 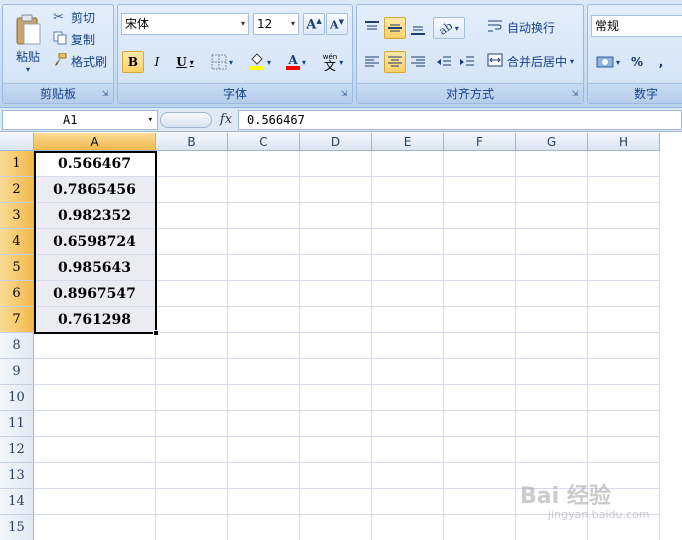 I want to click on cell-h1, so click(x=624, y=164).